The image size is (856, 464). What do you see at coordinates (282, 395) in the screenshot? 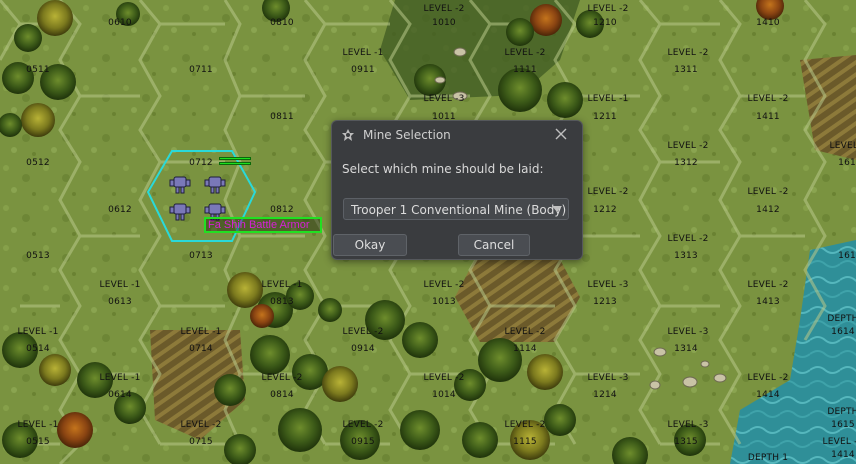
I see `hex-number-label: 0814` at bounding box center [282, 395].